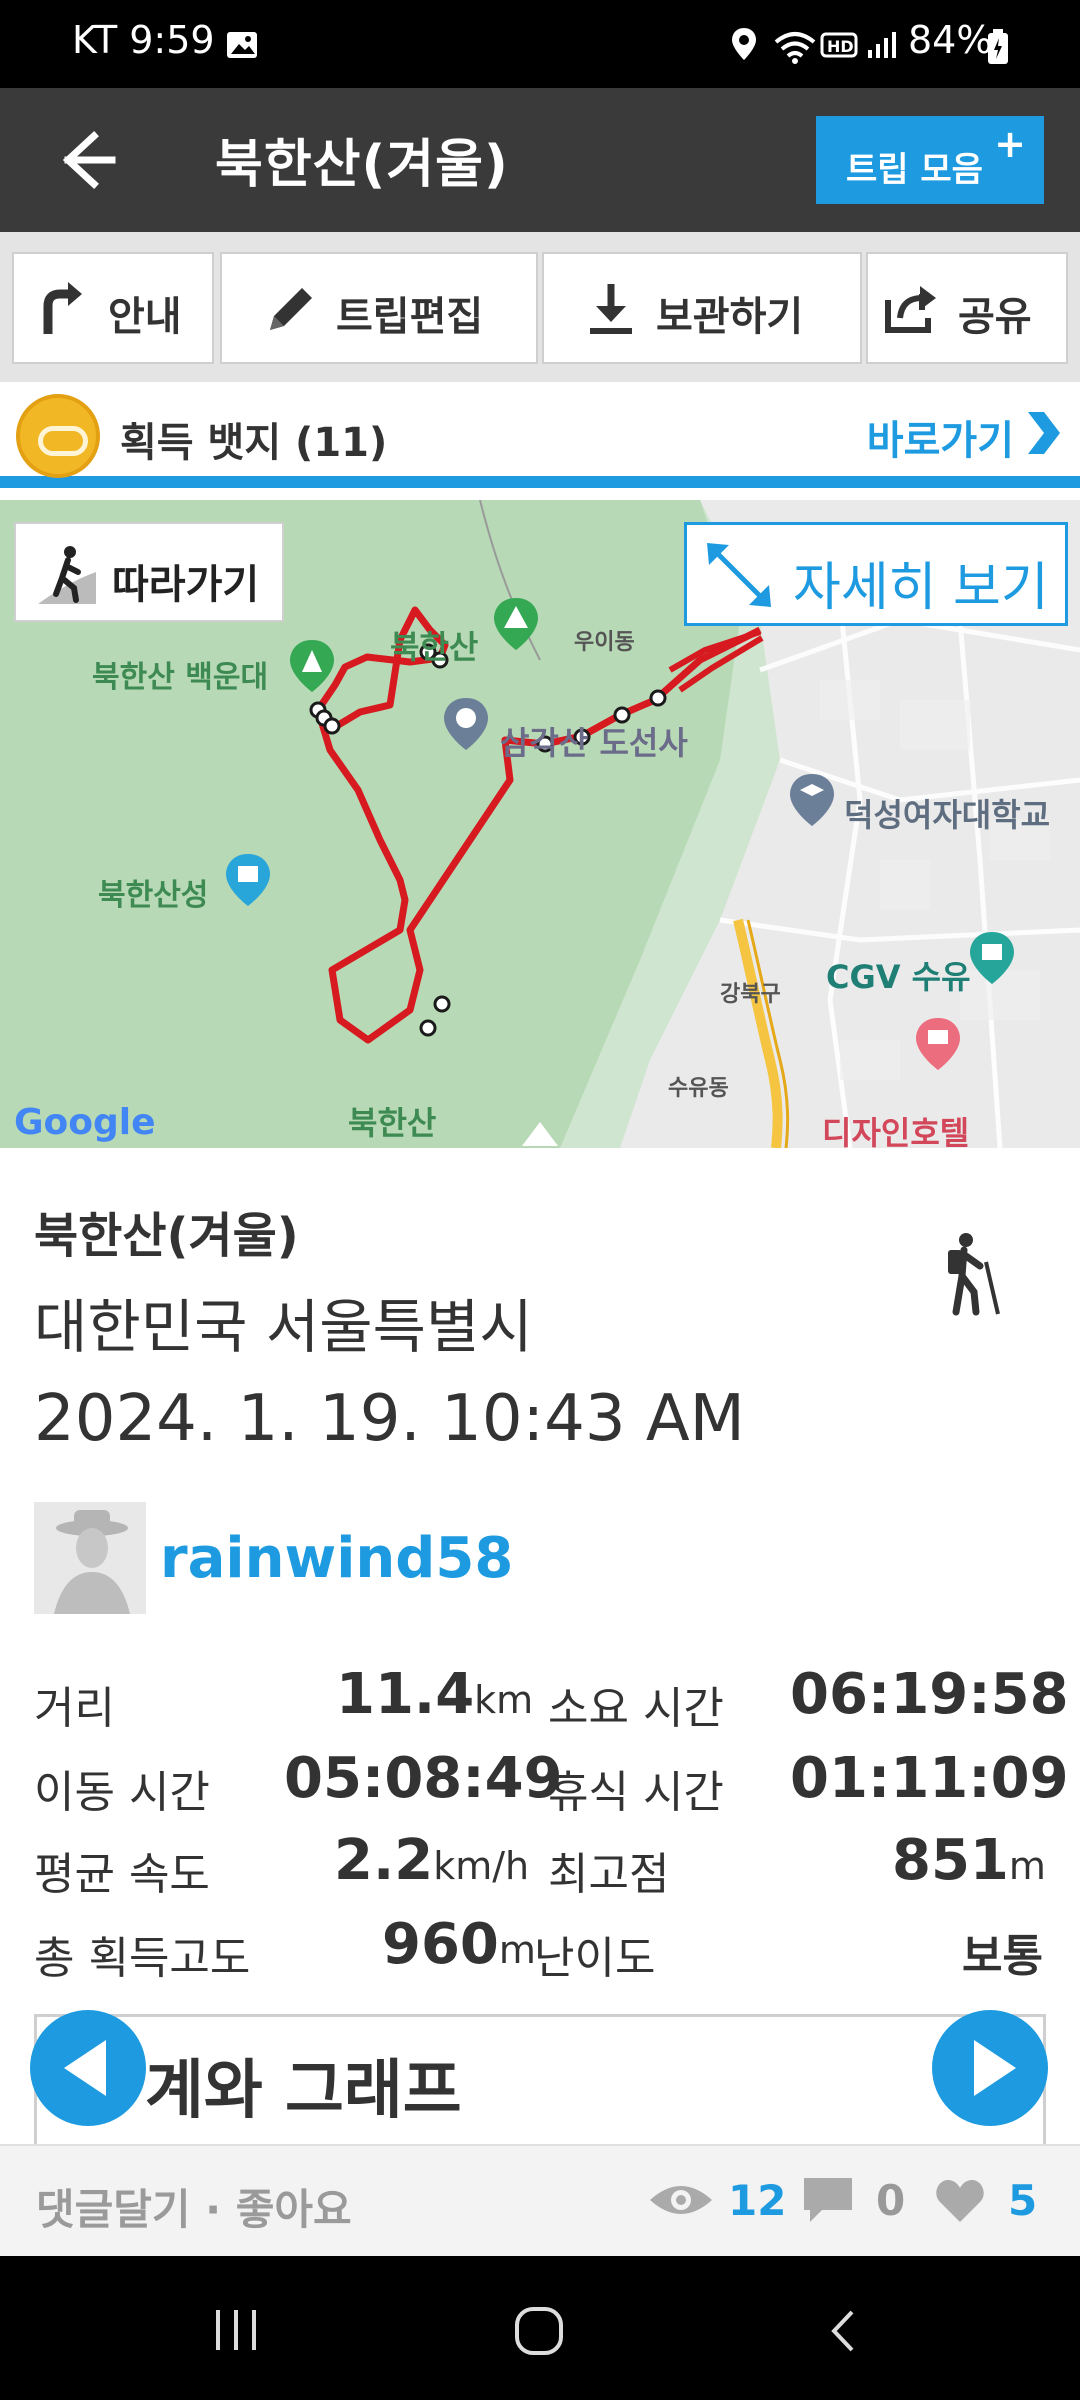  What do you see at coordinates (540, 435) in the screenshot?
I see `badge-row: 획득 뱃지 (11) 바로가기` at bounding box center [540, 435].